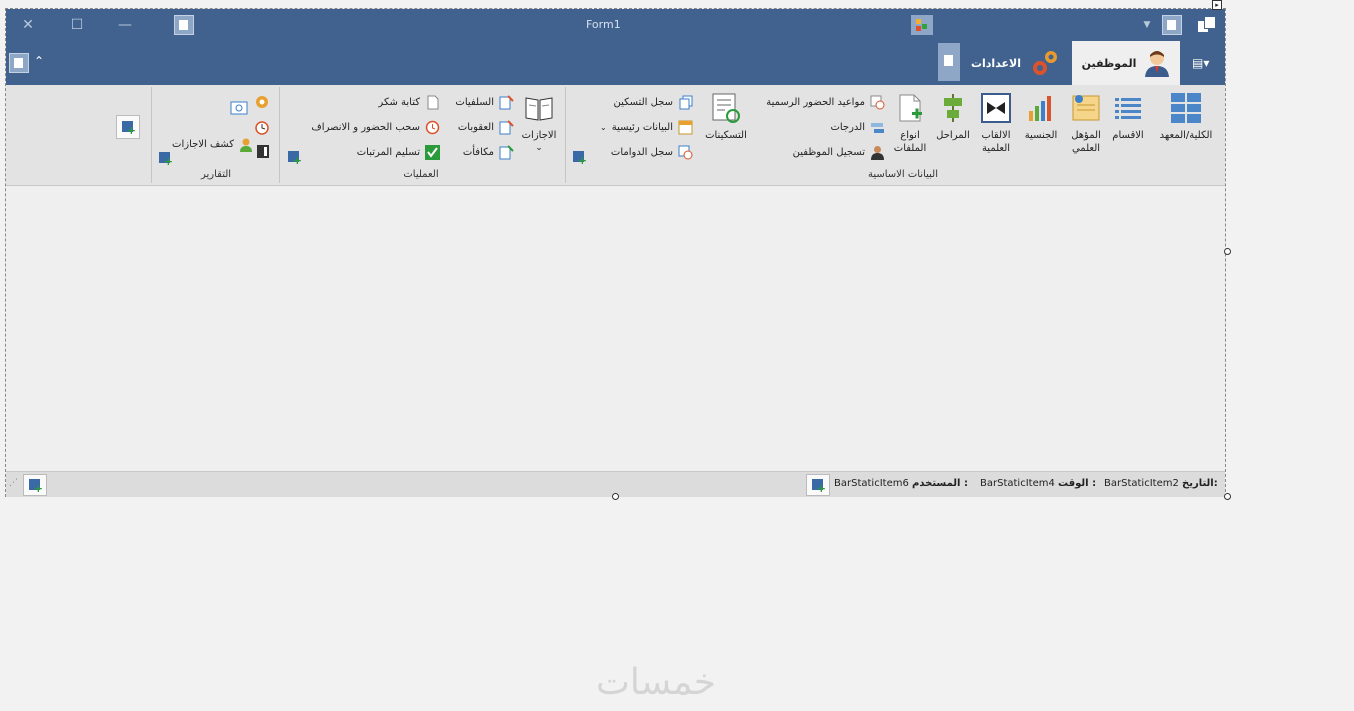 The image size is (1354, 711). I want to click on minimize-icon: —, so click(125, 25).